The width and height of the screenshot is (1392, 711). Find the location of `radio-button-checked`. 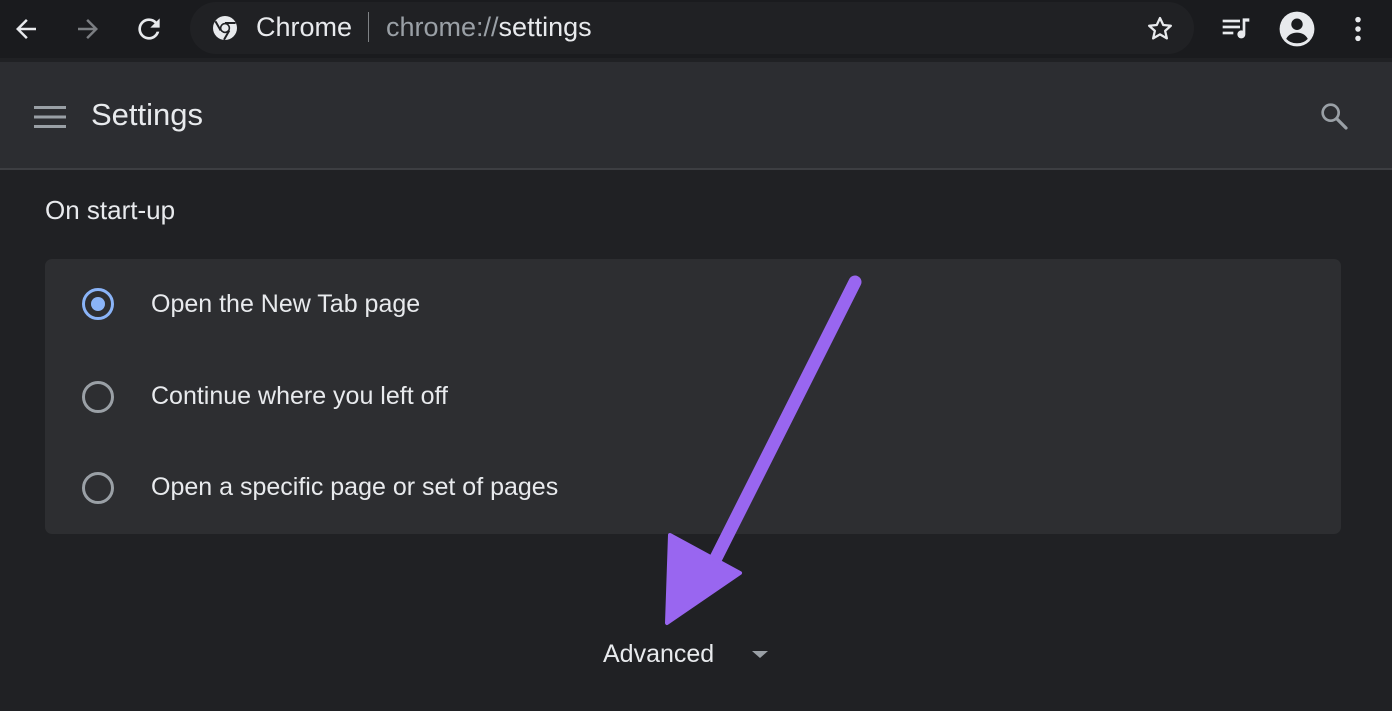

radio-button-checked is located at coordinates (98, 304).